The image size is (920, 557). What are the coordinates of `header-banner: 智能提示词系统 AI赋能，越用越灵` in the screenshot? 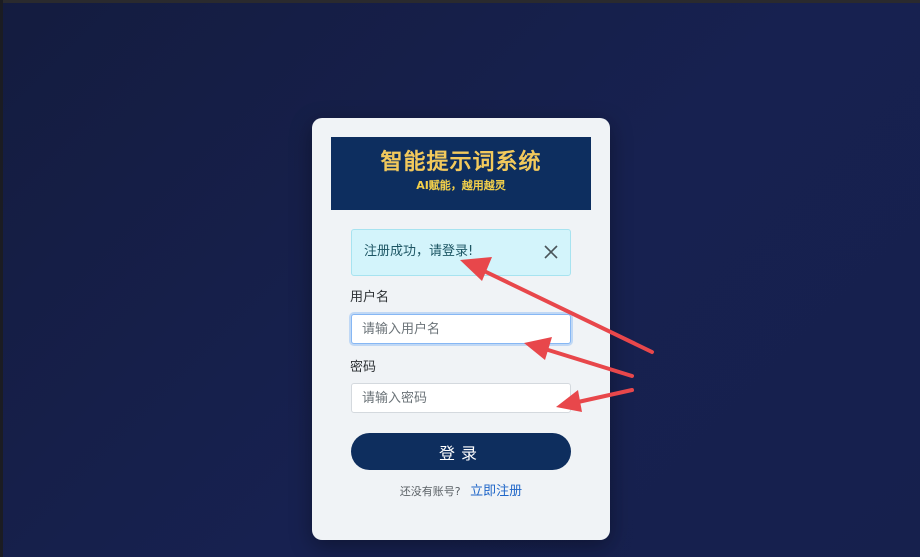 It's located at (461, 173).